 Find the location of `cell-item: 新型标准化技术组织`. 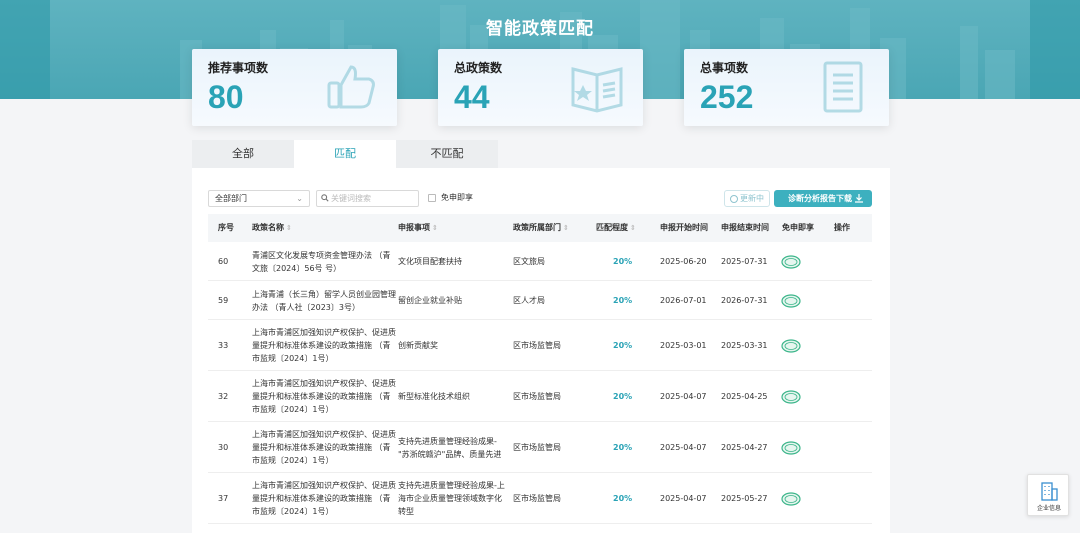

cell-item: 新型标准化技术组织 is located at coordinates (434, 396).